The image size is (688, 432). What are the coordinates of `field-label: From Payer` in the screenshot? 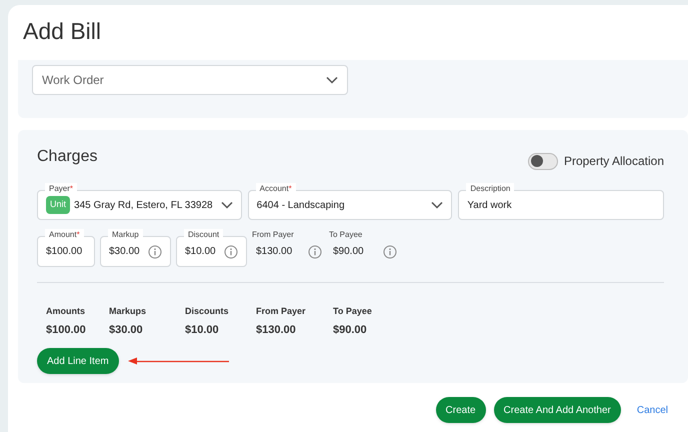 It's located at (273, 235).